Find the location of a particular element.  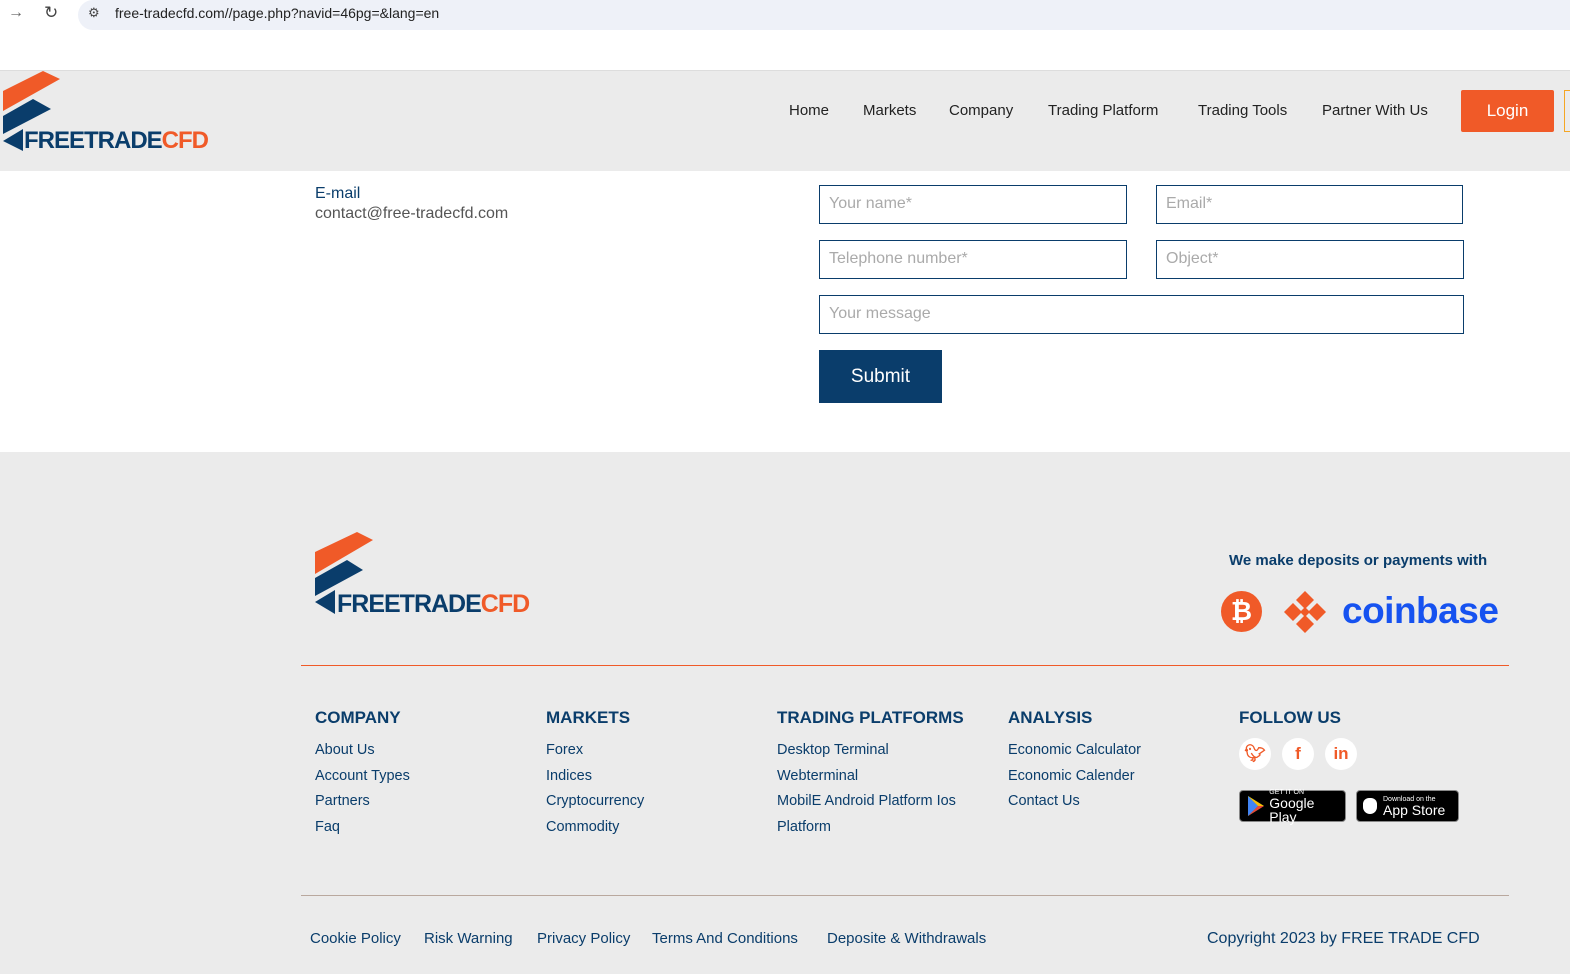

nav-partner: Partner With Us is located at coordinates (1375, 110).